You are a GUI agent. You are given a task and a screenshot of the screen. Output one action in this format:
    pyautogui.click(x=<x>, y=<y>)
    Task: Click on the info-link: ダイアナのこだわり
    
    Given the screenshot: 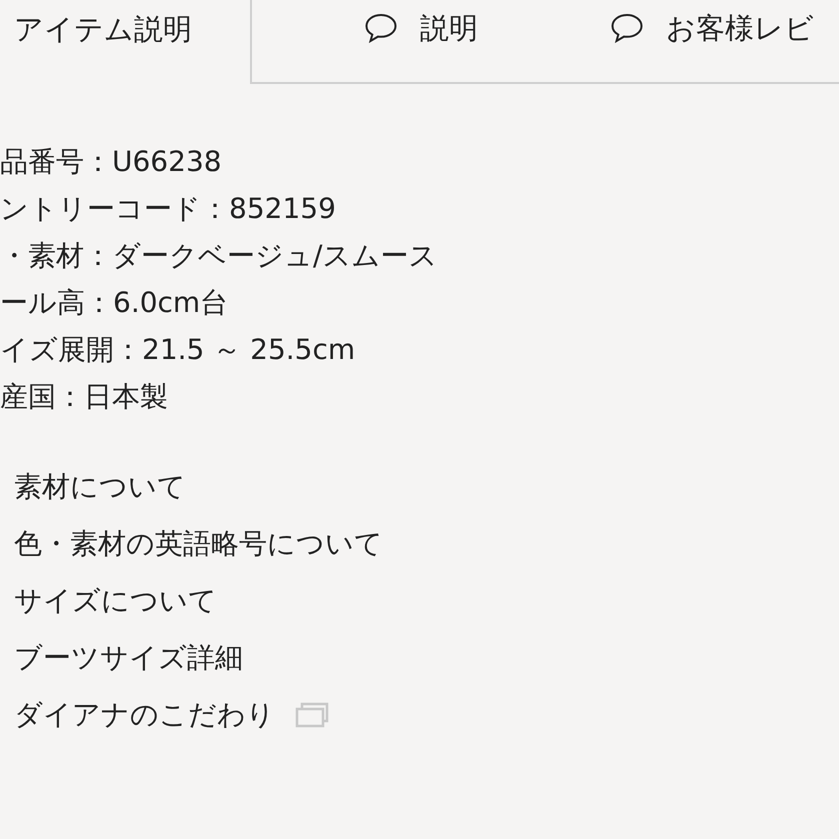 What is the action you would take?
    pyautogui.click(x=144, y=715)
    